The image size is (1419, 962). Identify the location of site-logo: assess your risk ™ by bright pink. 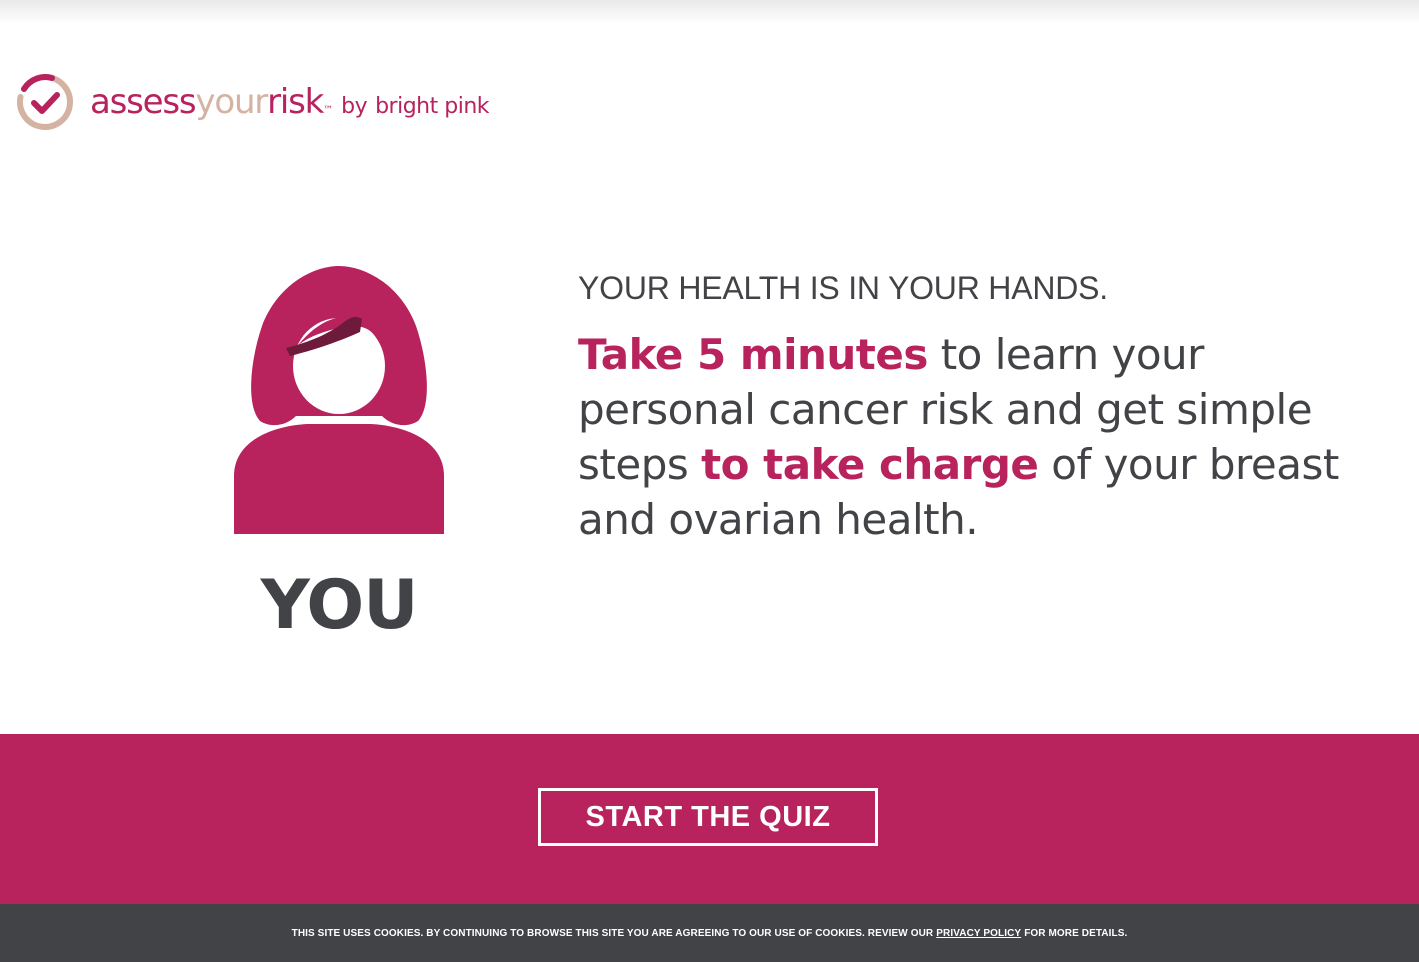
(253, 102).